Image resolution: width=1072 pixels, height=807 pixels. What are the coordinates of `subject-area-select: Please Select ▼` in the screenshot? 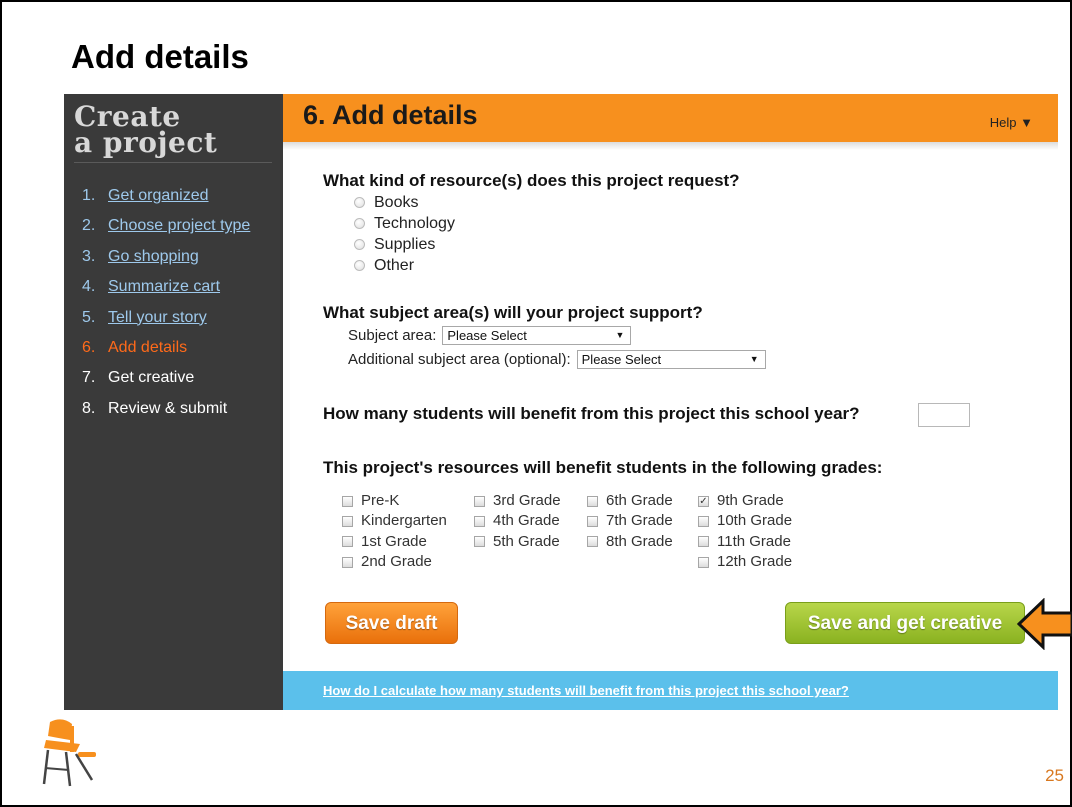 It's located at (537, 335).